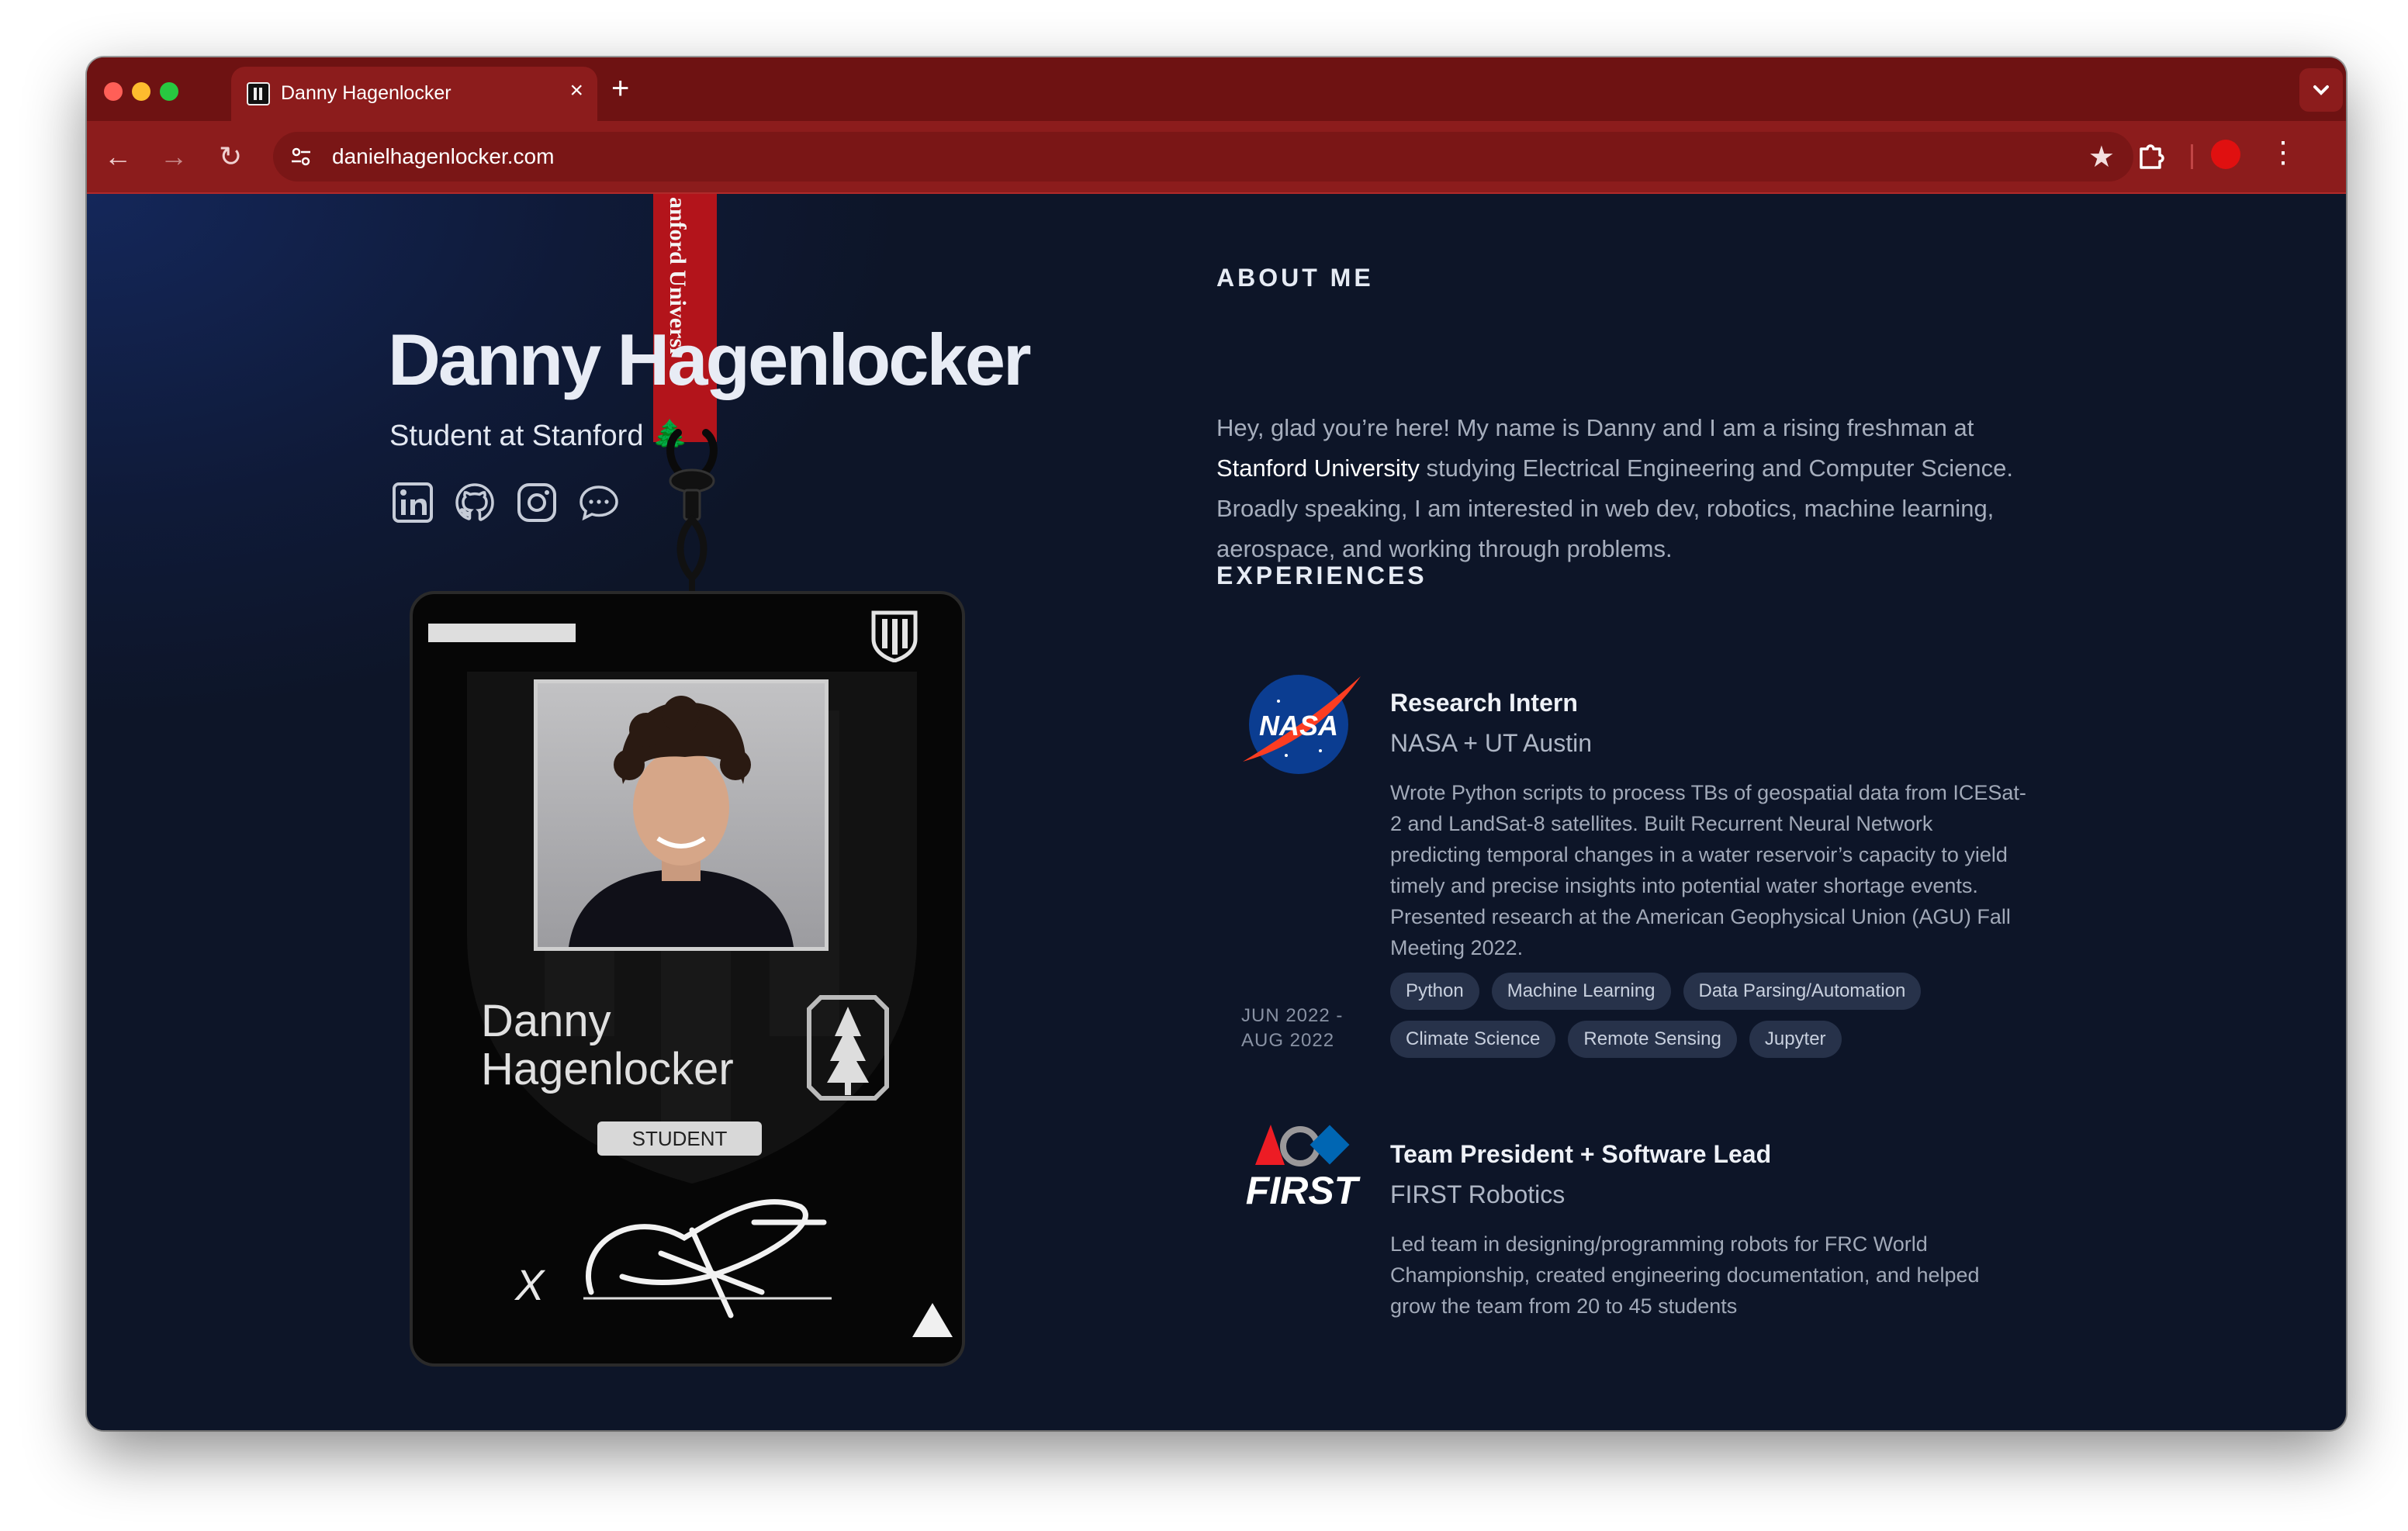 The width and height of the screenshot is (2408, 1531). Describe the element at coordinates (474, 502) in the screenshot. I see `github-icon` at that location.